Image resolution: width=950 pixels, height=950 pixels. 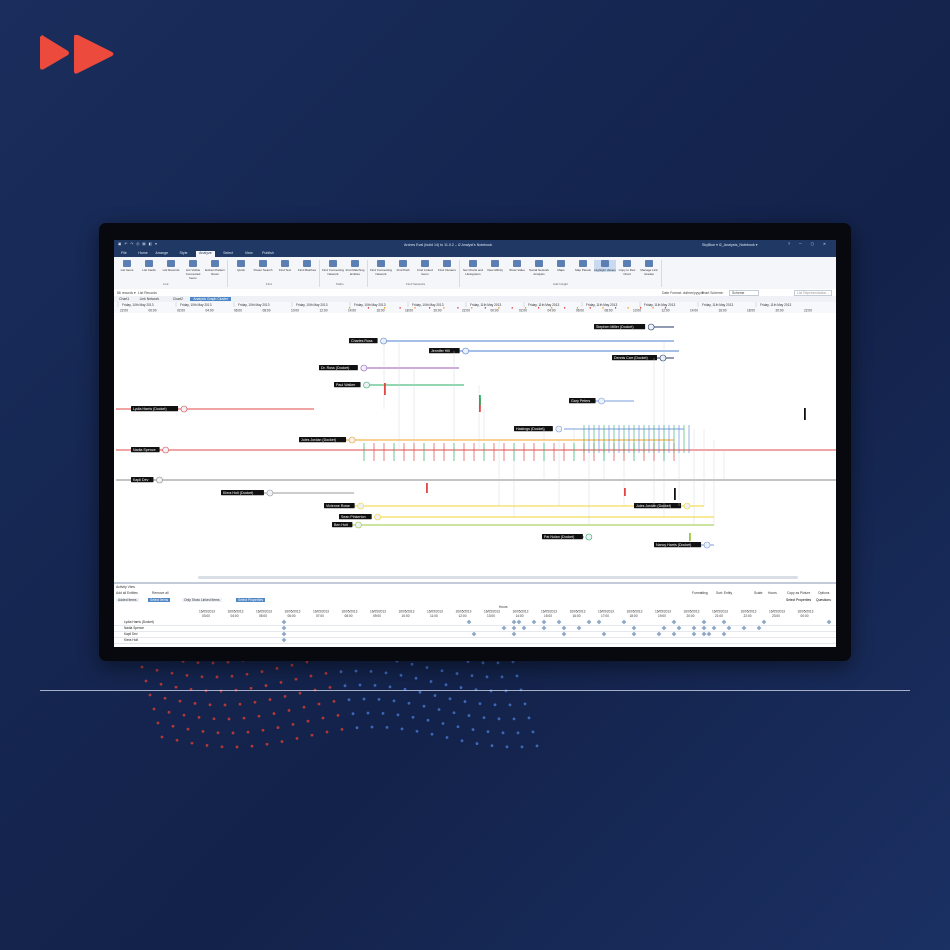 I want to click on activity-tab-0: Added Items, so click(x=127, y=600).